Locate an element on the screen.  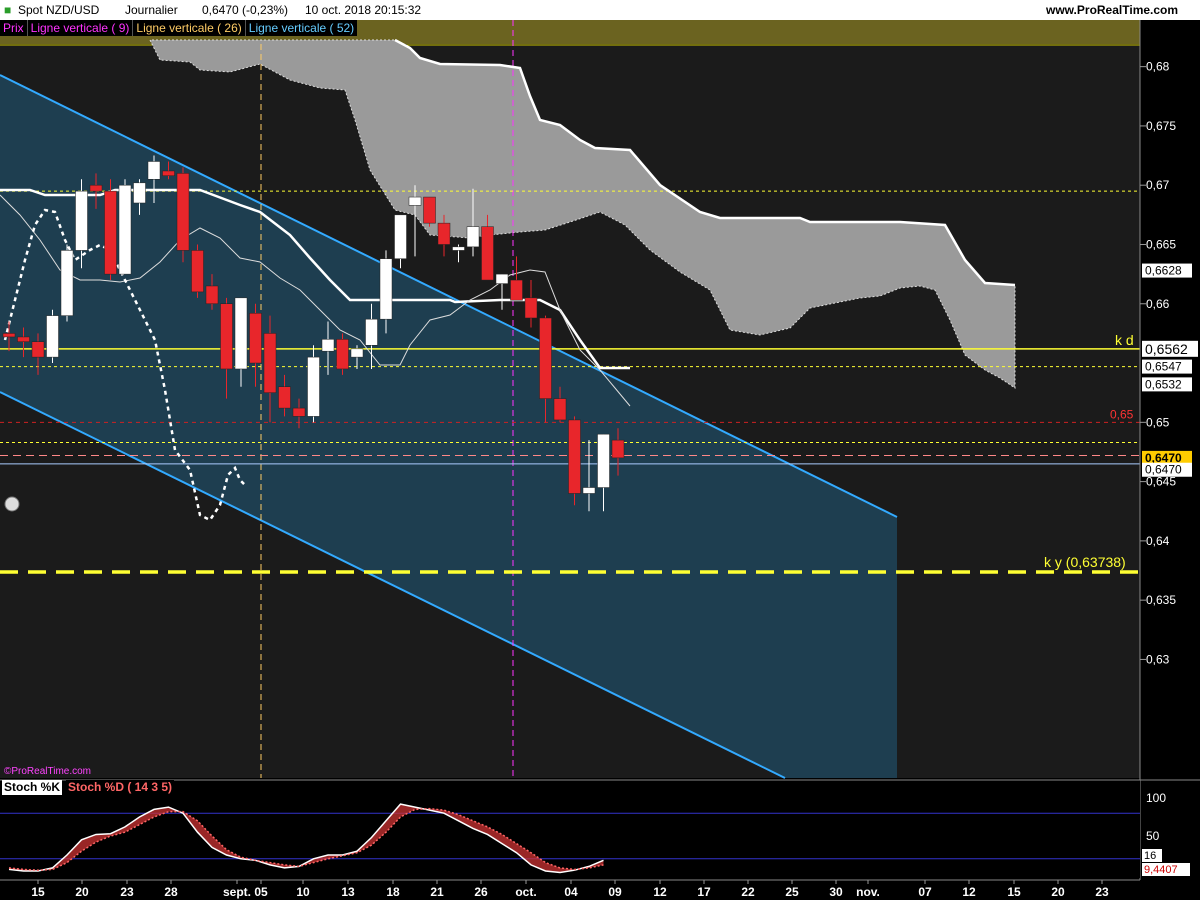
price-tick-label: 0,675 is located at coordinates (1161, 126).